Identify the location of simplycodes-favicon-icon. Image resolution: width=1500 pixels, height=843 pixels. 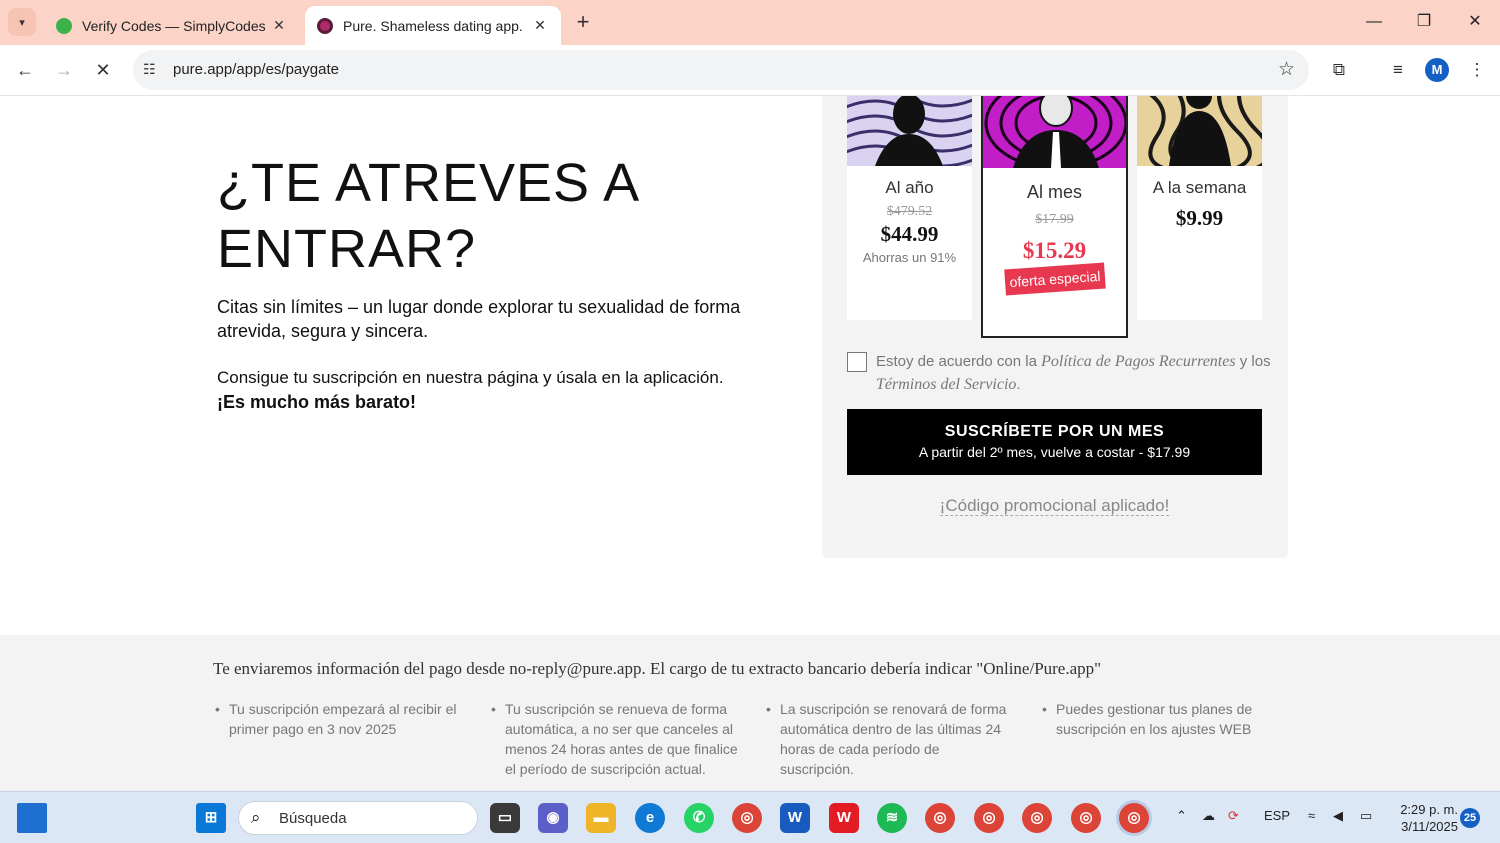
(64, 25).